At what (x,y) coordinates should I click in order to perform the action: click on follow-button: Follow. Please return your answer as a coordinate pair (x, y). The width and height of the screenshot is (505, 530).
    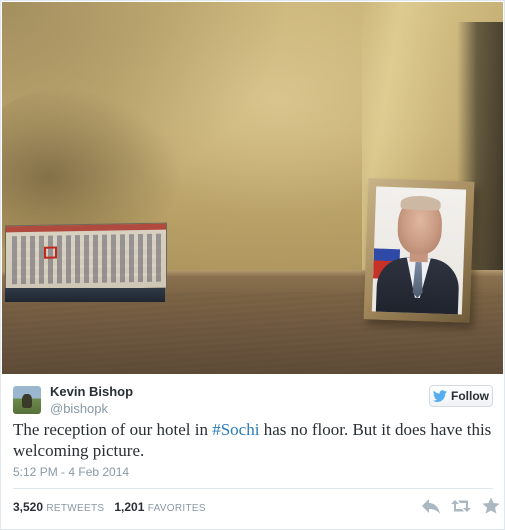
    Looking at the image, I should click on (461, 396).